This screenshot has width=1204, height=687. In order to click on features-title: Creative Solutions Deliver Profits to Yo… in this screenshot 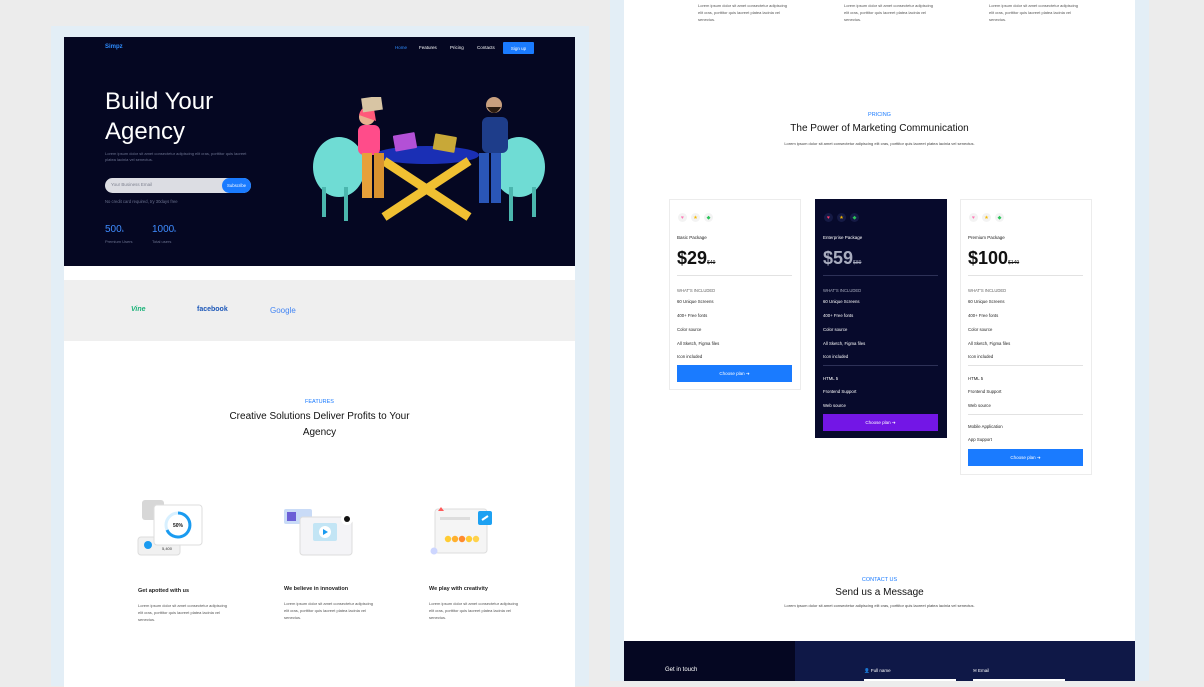, I will do `click(319, 424)`.